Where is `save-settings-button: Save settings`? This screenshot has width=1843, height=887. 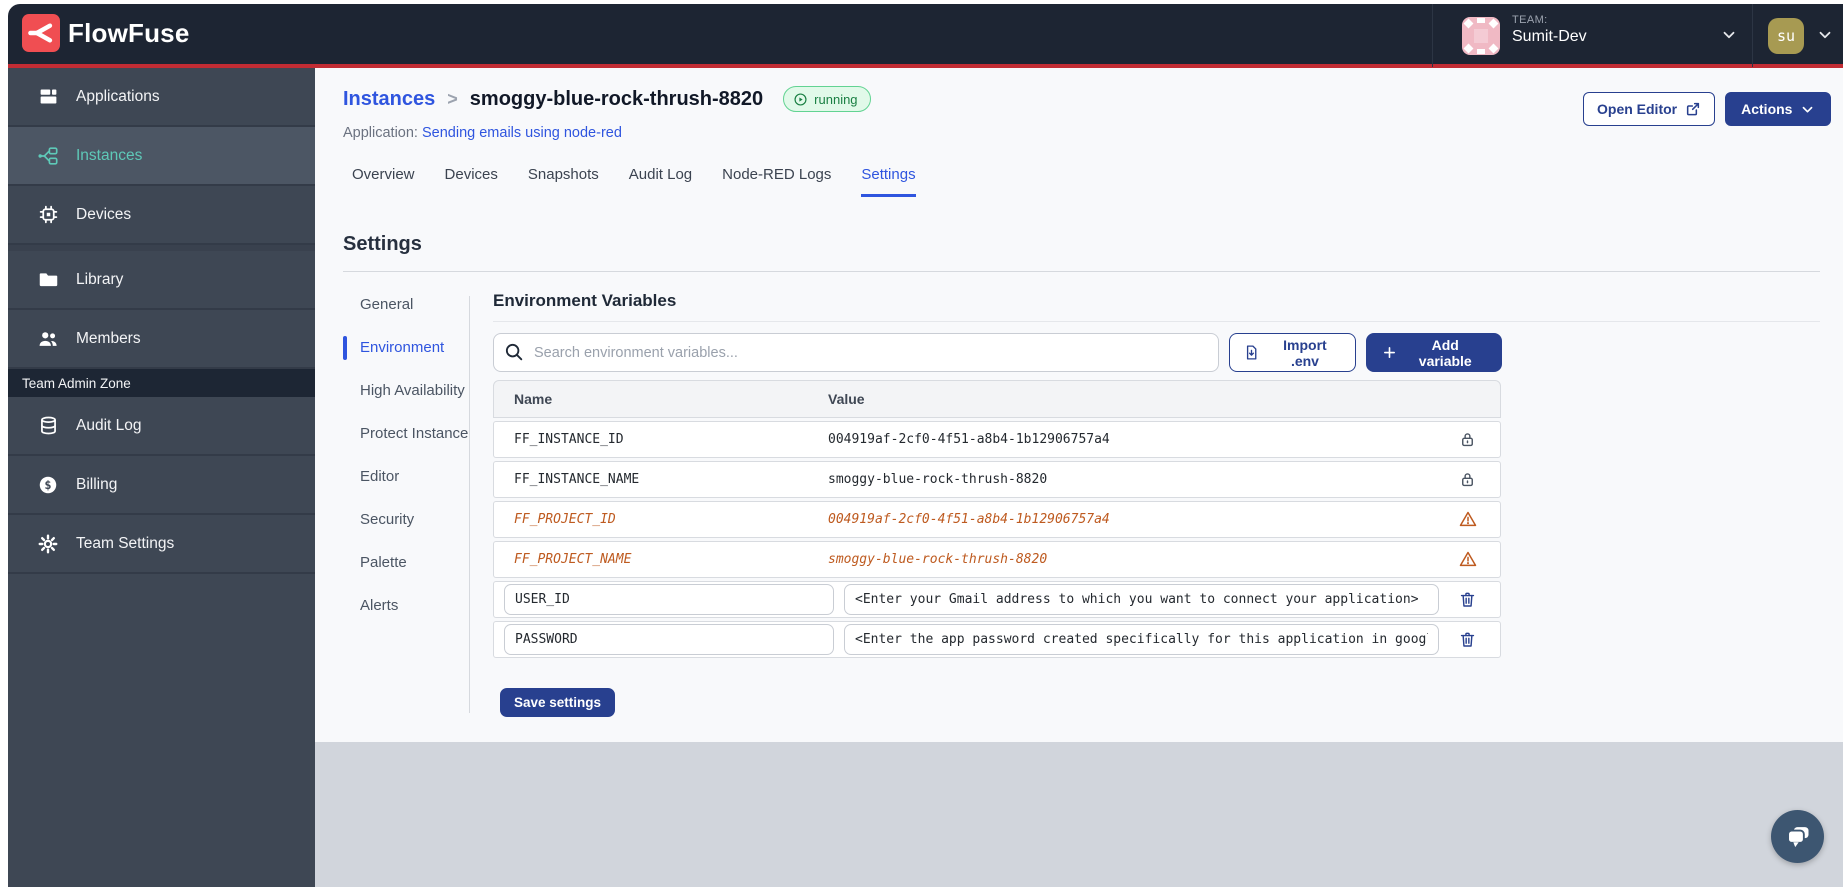
save-settings-button: Save settings is located at coordinates (558, 702).